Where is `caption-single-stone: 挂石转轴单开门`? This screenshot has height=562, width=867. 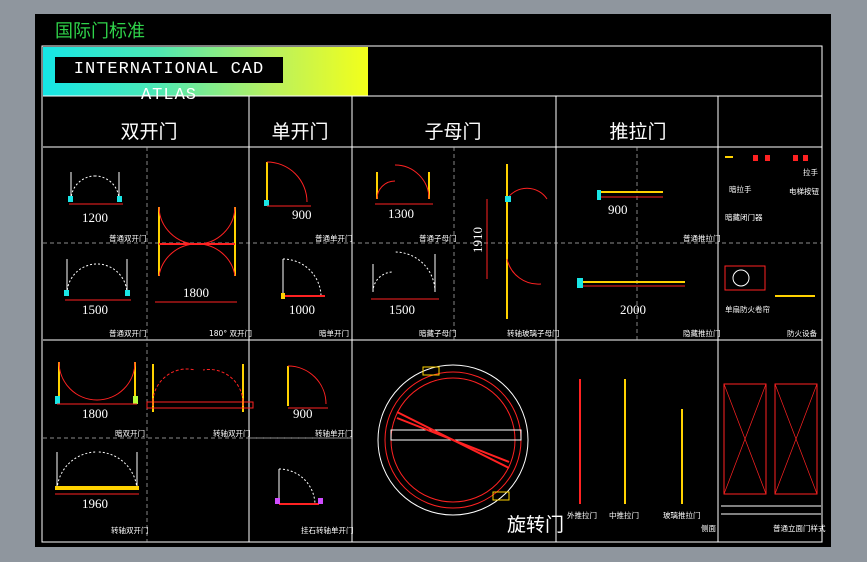 caption-single-stone: 挂石转轴单开门 is located at coordinates (327, 530).